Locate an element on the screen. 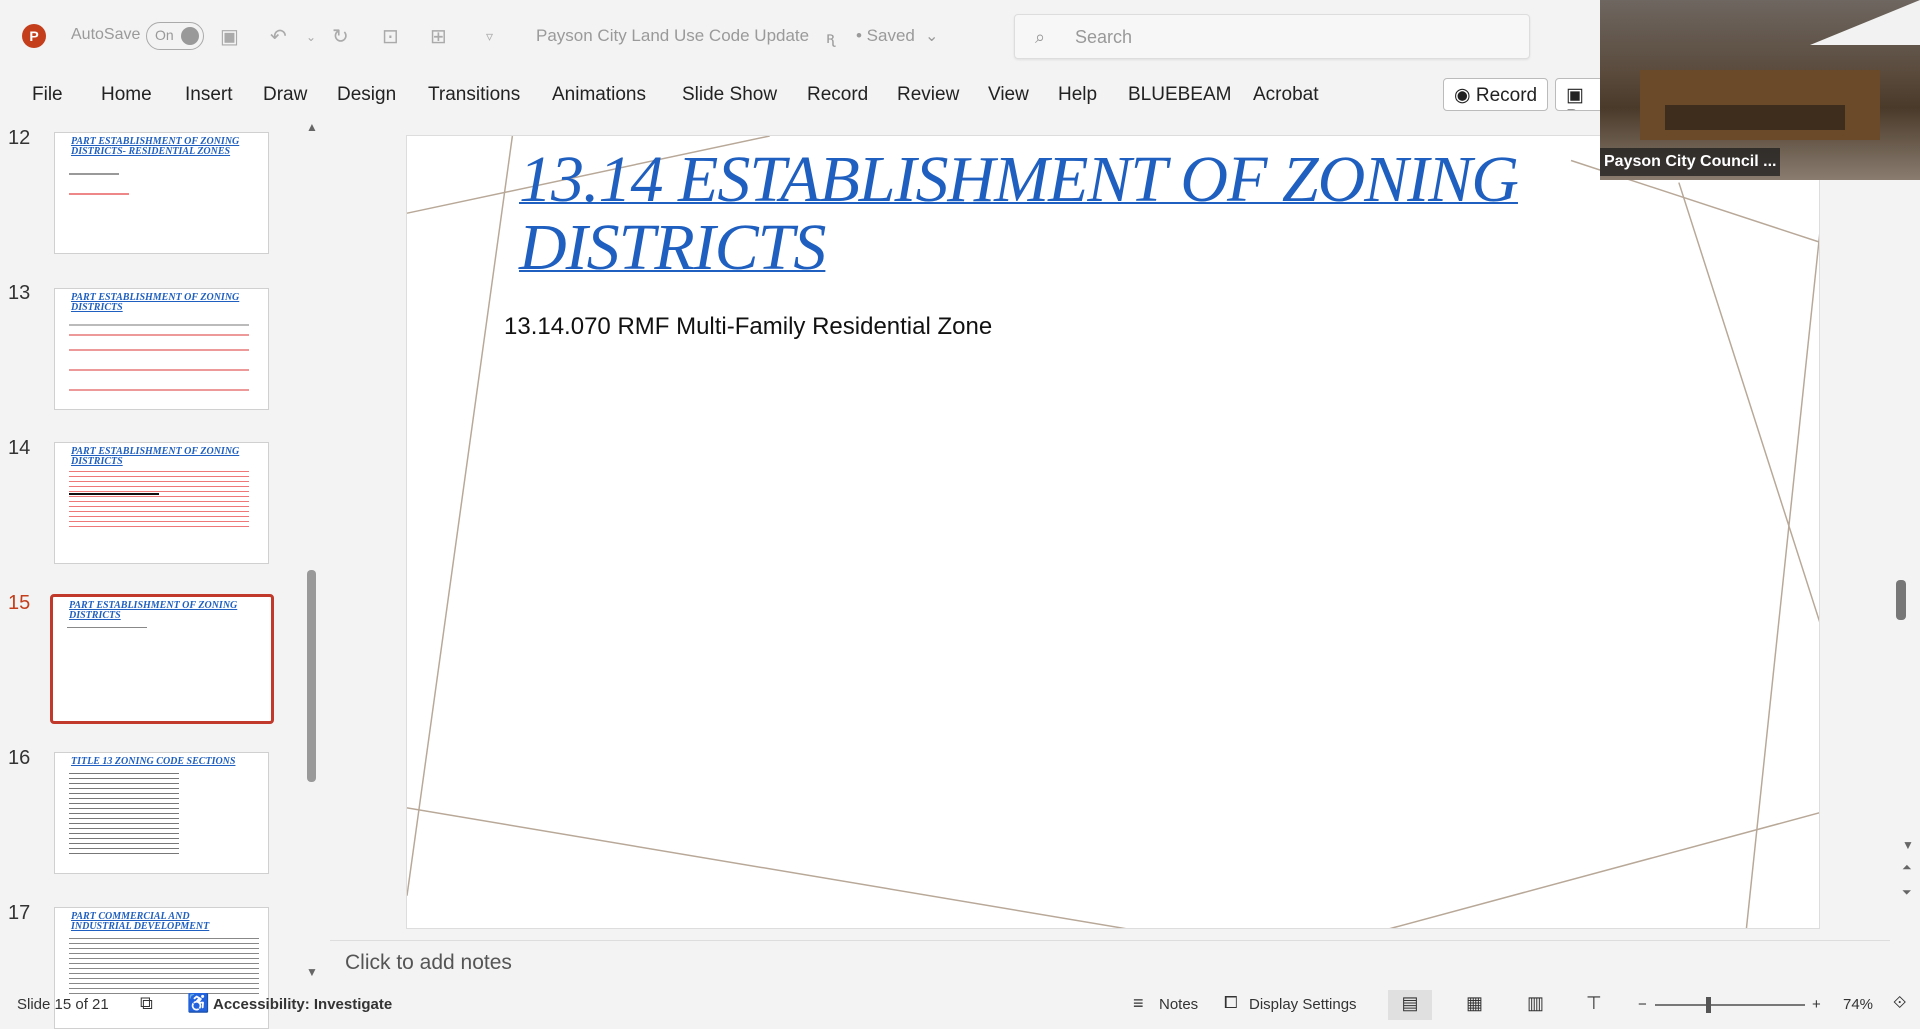 The height and width of the screenshot is (1029, 1920). display-settings-button: Display Settings is located at coordinates (1303, 1004).